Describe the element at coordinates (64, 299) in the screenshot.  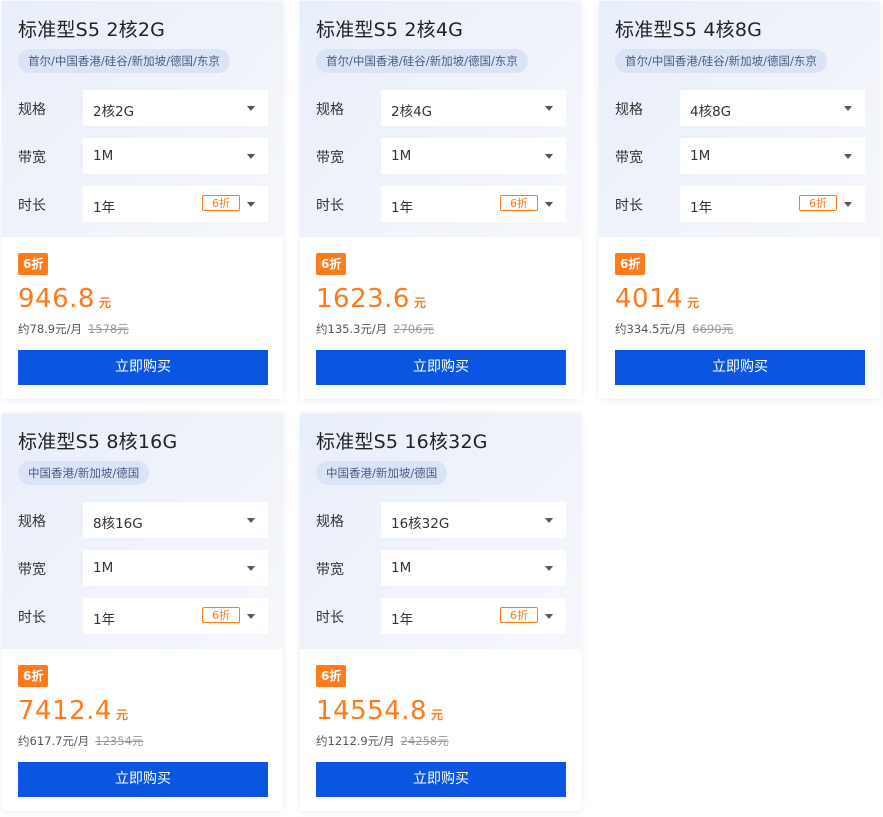
I see `price: 946.8 元` at that location.